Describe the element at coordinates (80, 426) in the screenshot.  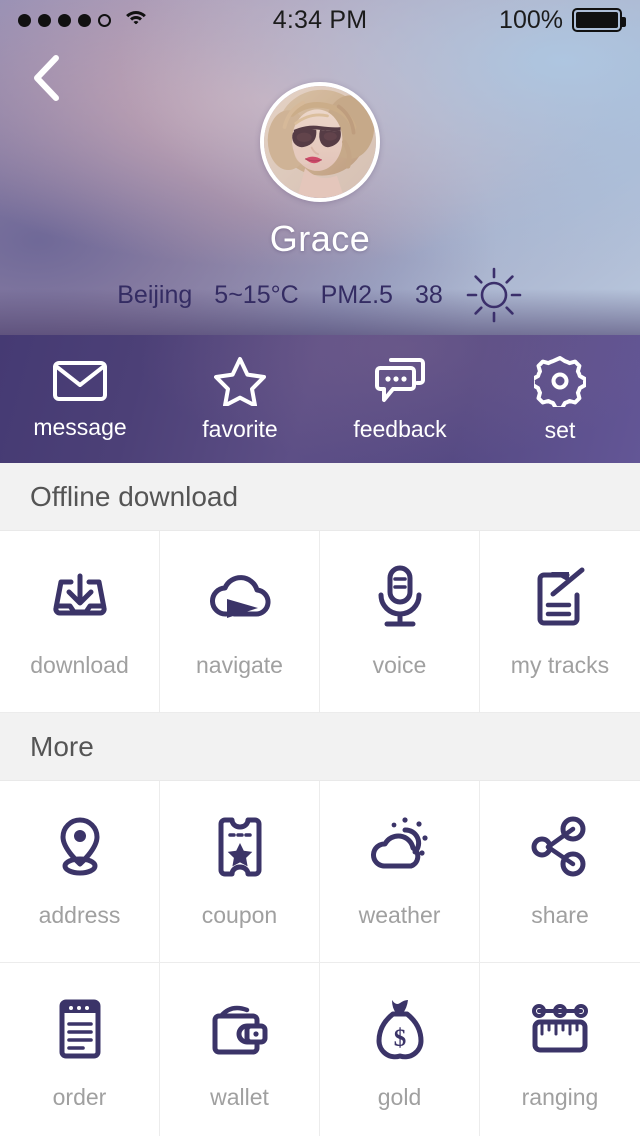
I see `quick-action-label: message` at that location.